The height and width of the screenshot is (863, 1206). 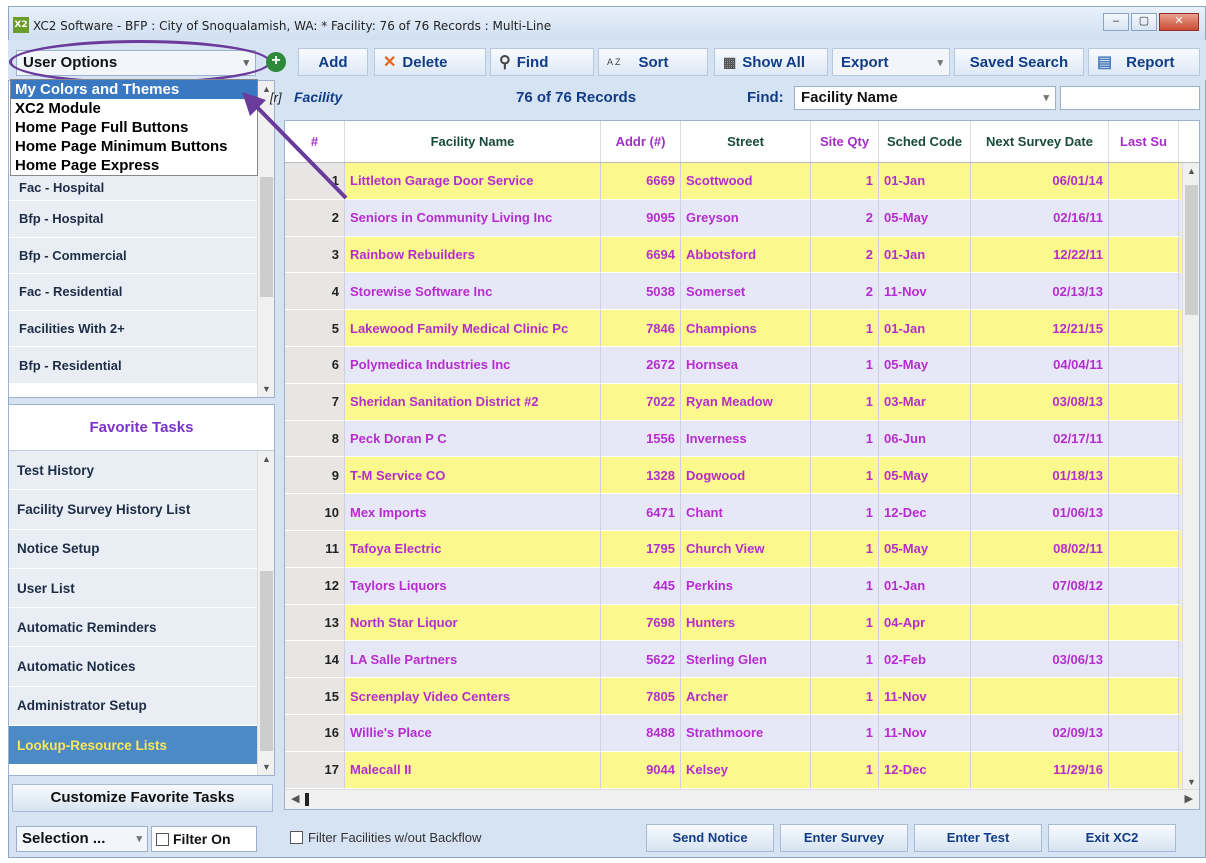 I want to click on selection-select: Selection ... ▾, so click(x=82, y=839).